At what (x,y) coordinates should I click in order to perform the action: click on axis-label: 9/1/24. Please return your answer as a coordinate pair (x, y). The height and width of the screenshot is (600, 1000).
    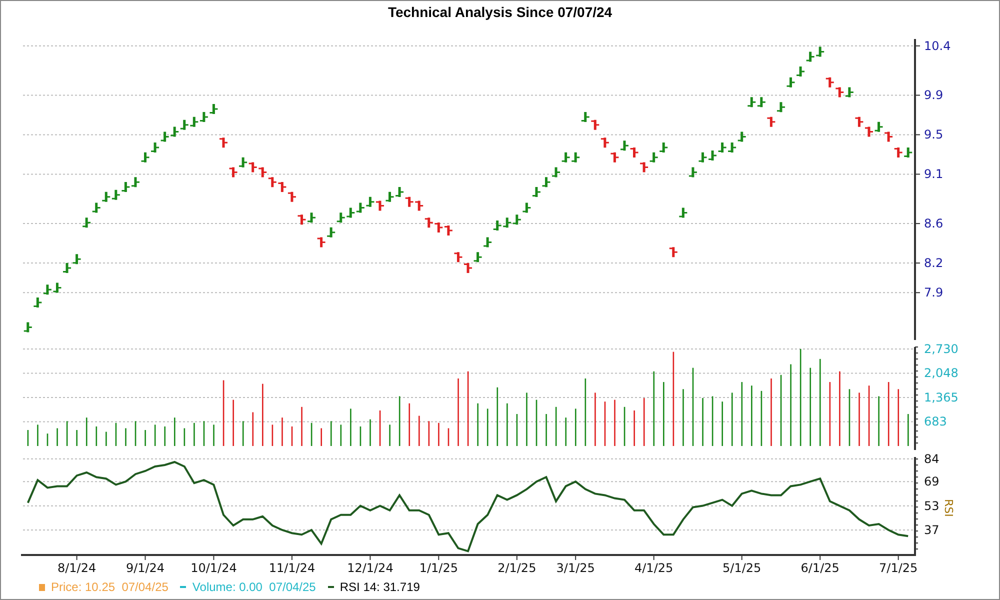
    Looking at the image, I should click on (145, 568).